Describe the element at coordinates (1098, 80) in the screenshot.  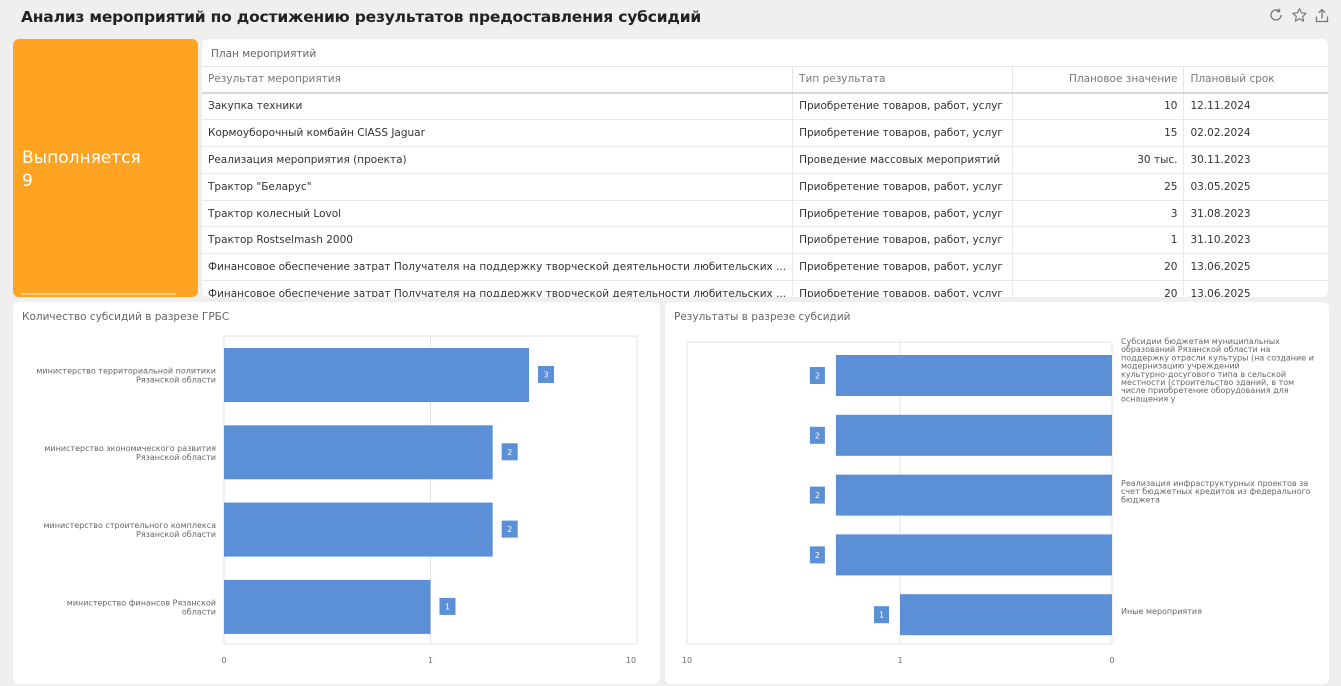
I see `column-header: Плановое значение` at that location.